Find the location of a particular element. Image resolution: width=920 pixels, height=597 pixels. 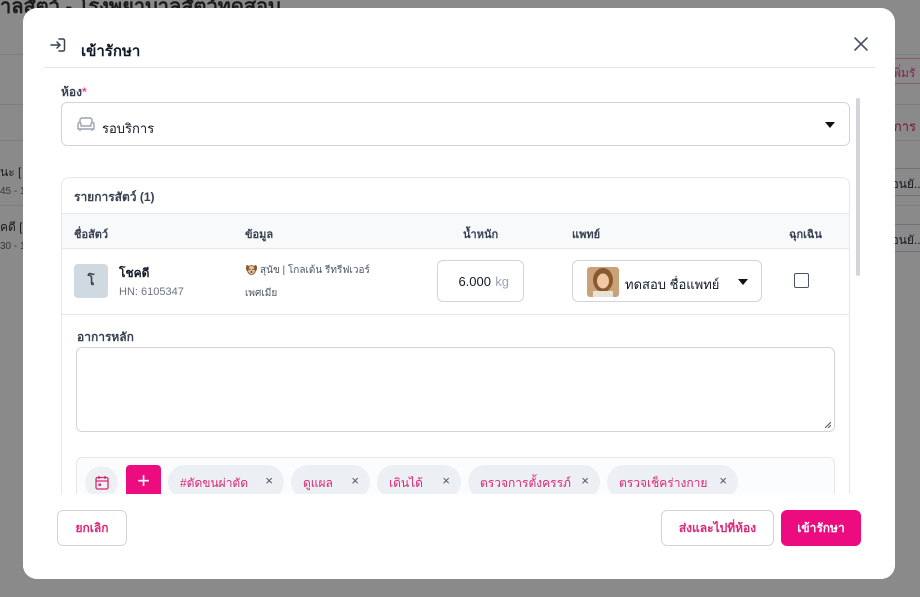

add-tag-button: + is located at coordinates (143, 479).